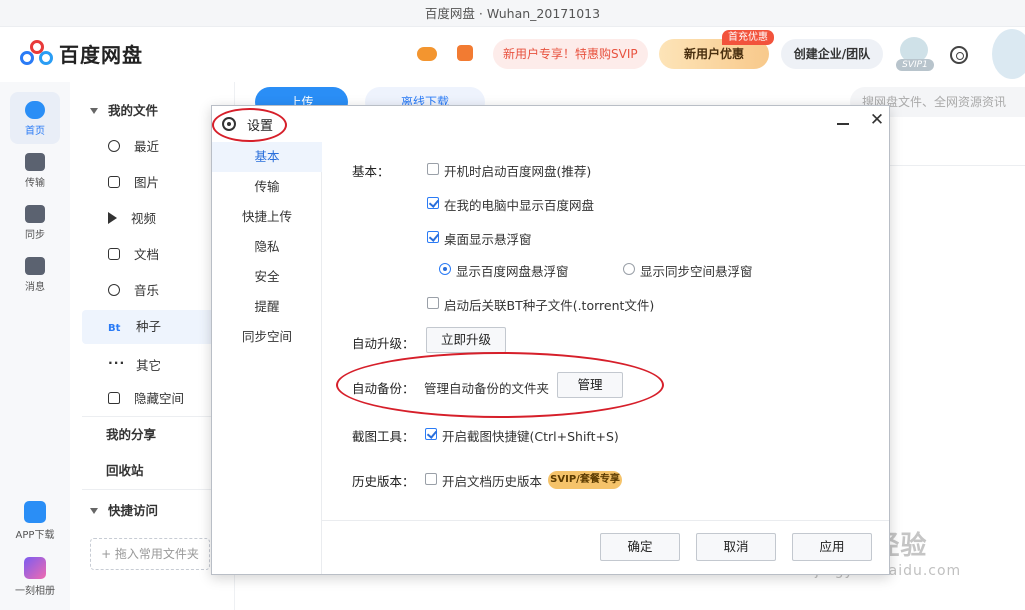 Image resolution: width=1025 pixels, height=610 pixels. What do you see at coordinates (570, 54) in the screenshot?
I see `svip-promo-button: 新用户专享！特惠购SVIP` at bounding box center [570, 54].